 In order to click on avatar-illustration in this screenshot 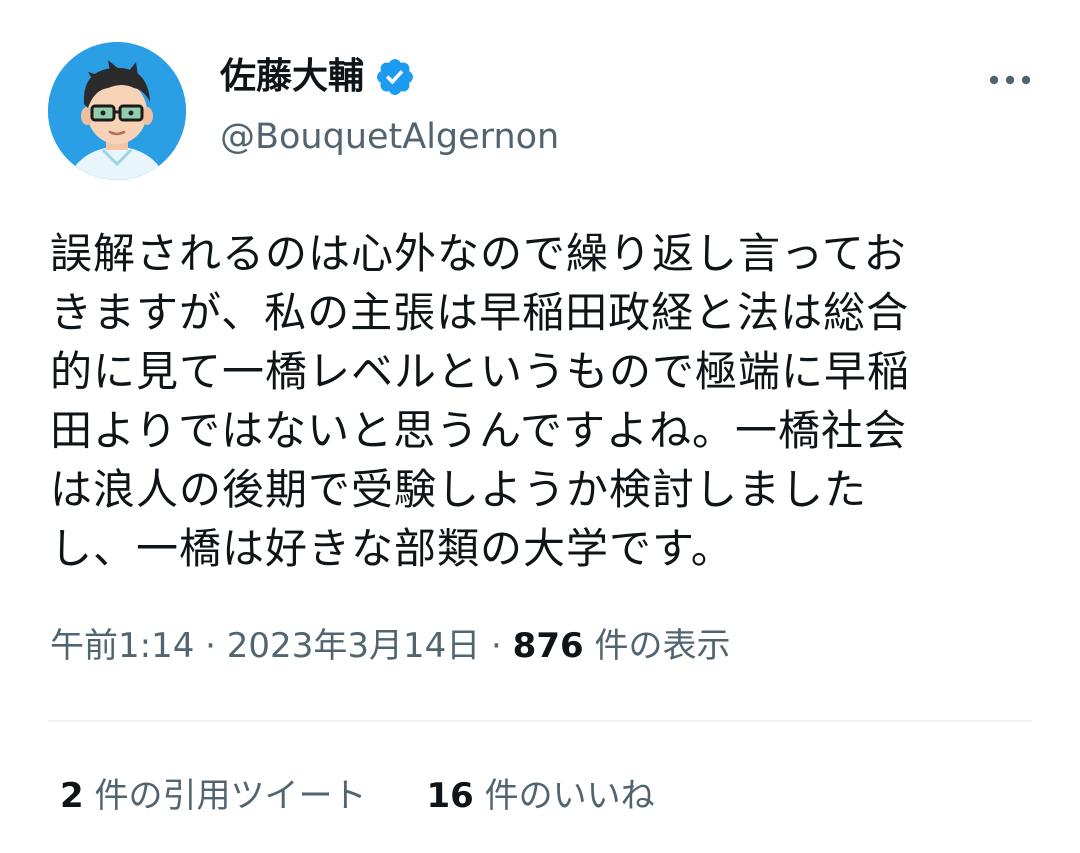, I will do `click(117, 111)`.